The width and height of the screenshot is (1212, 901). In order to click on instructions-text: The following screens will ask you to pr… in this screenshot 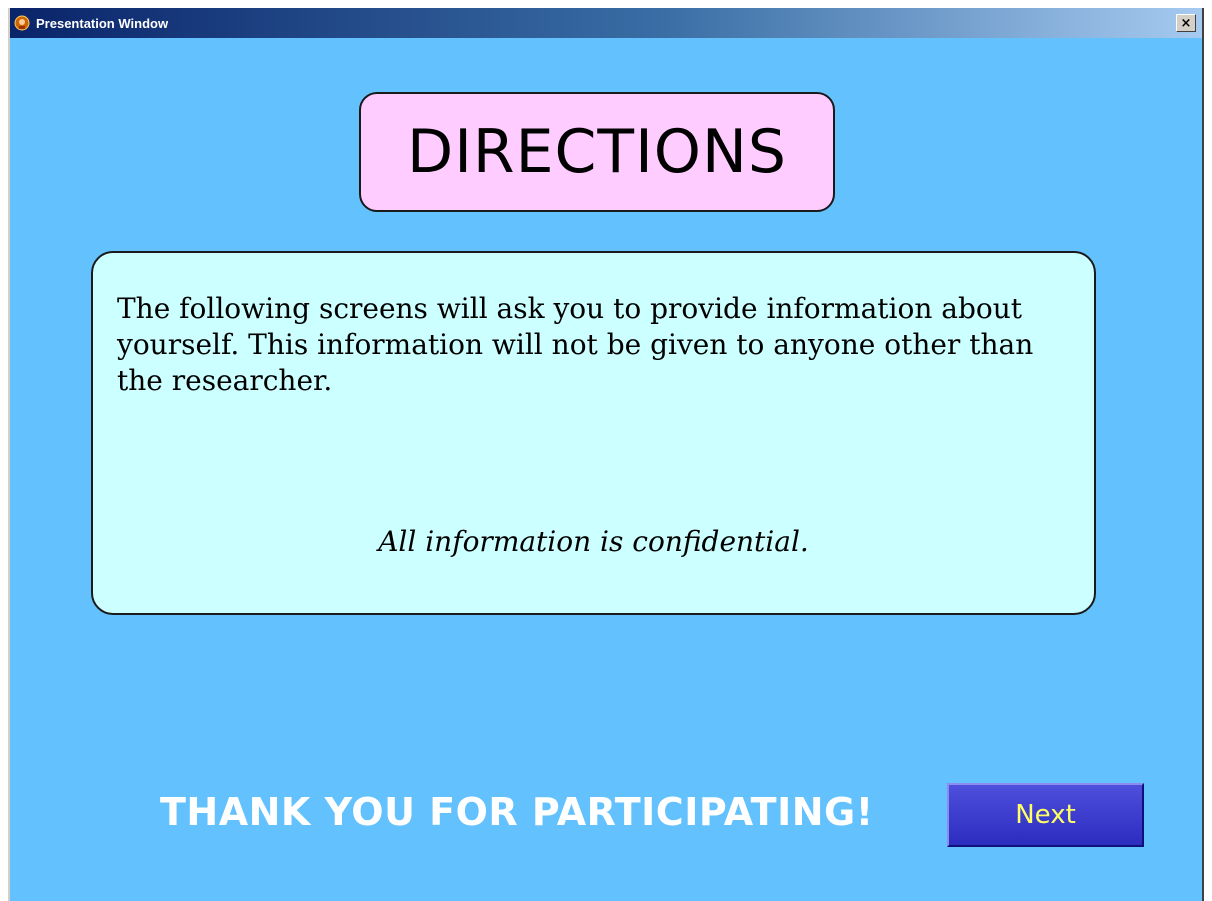, I will do `click(575, 344)`.